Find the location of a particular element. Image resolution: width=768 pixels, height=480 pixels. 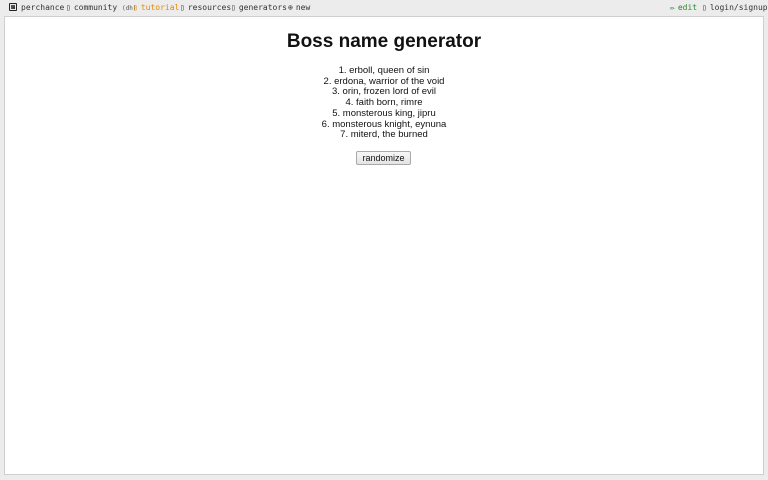

nav-community-link: ▯ community (dh) is located at coordinates (101, 7).